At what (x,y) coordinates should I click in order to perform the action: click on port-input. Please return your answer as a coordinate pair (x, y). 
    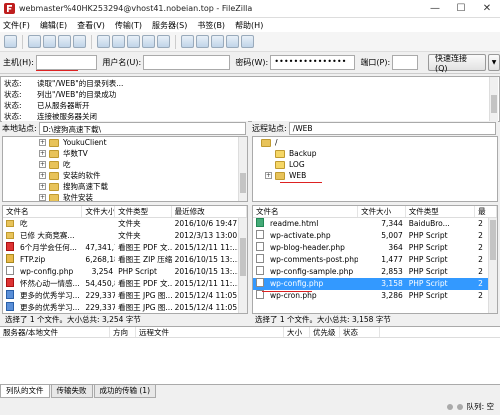
    Looking at the image, I should click on (405, 62).